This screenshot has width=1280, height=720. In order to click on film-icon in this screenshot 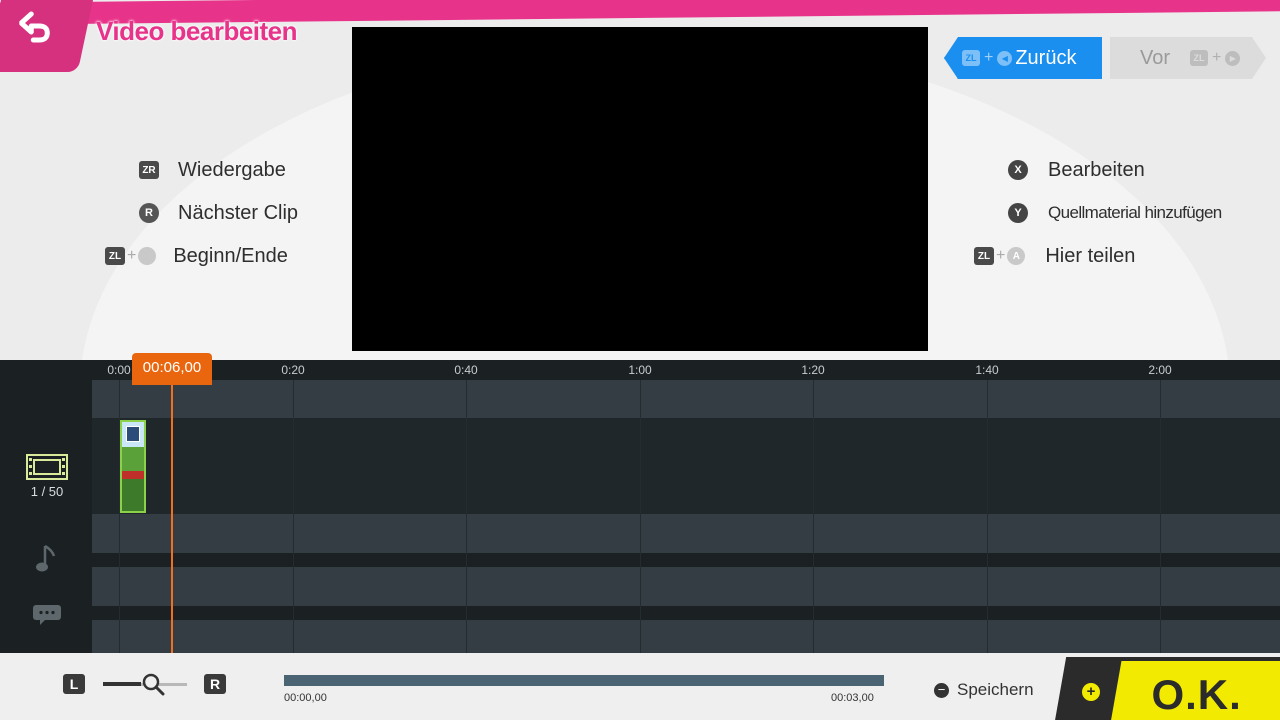, I will do `click(133, 434)`.